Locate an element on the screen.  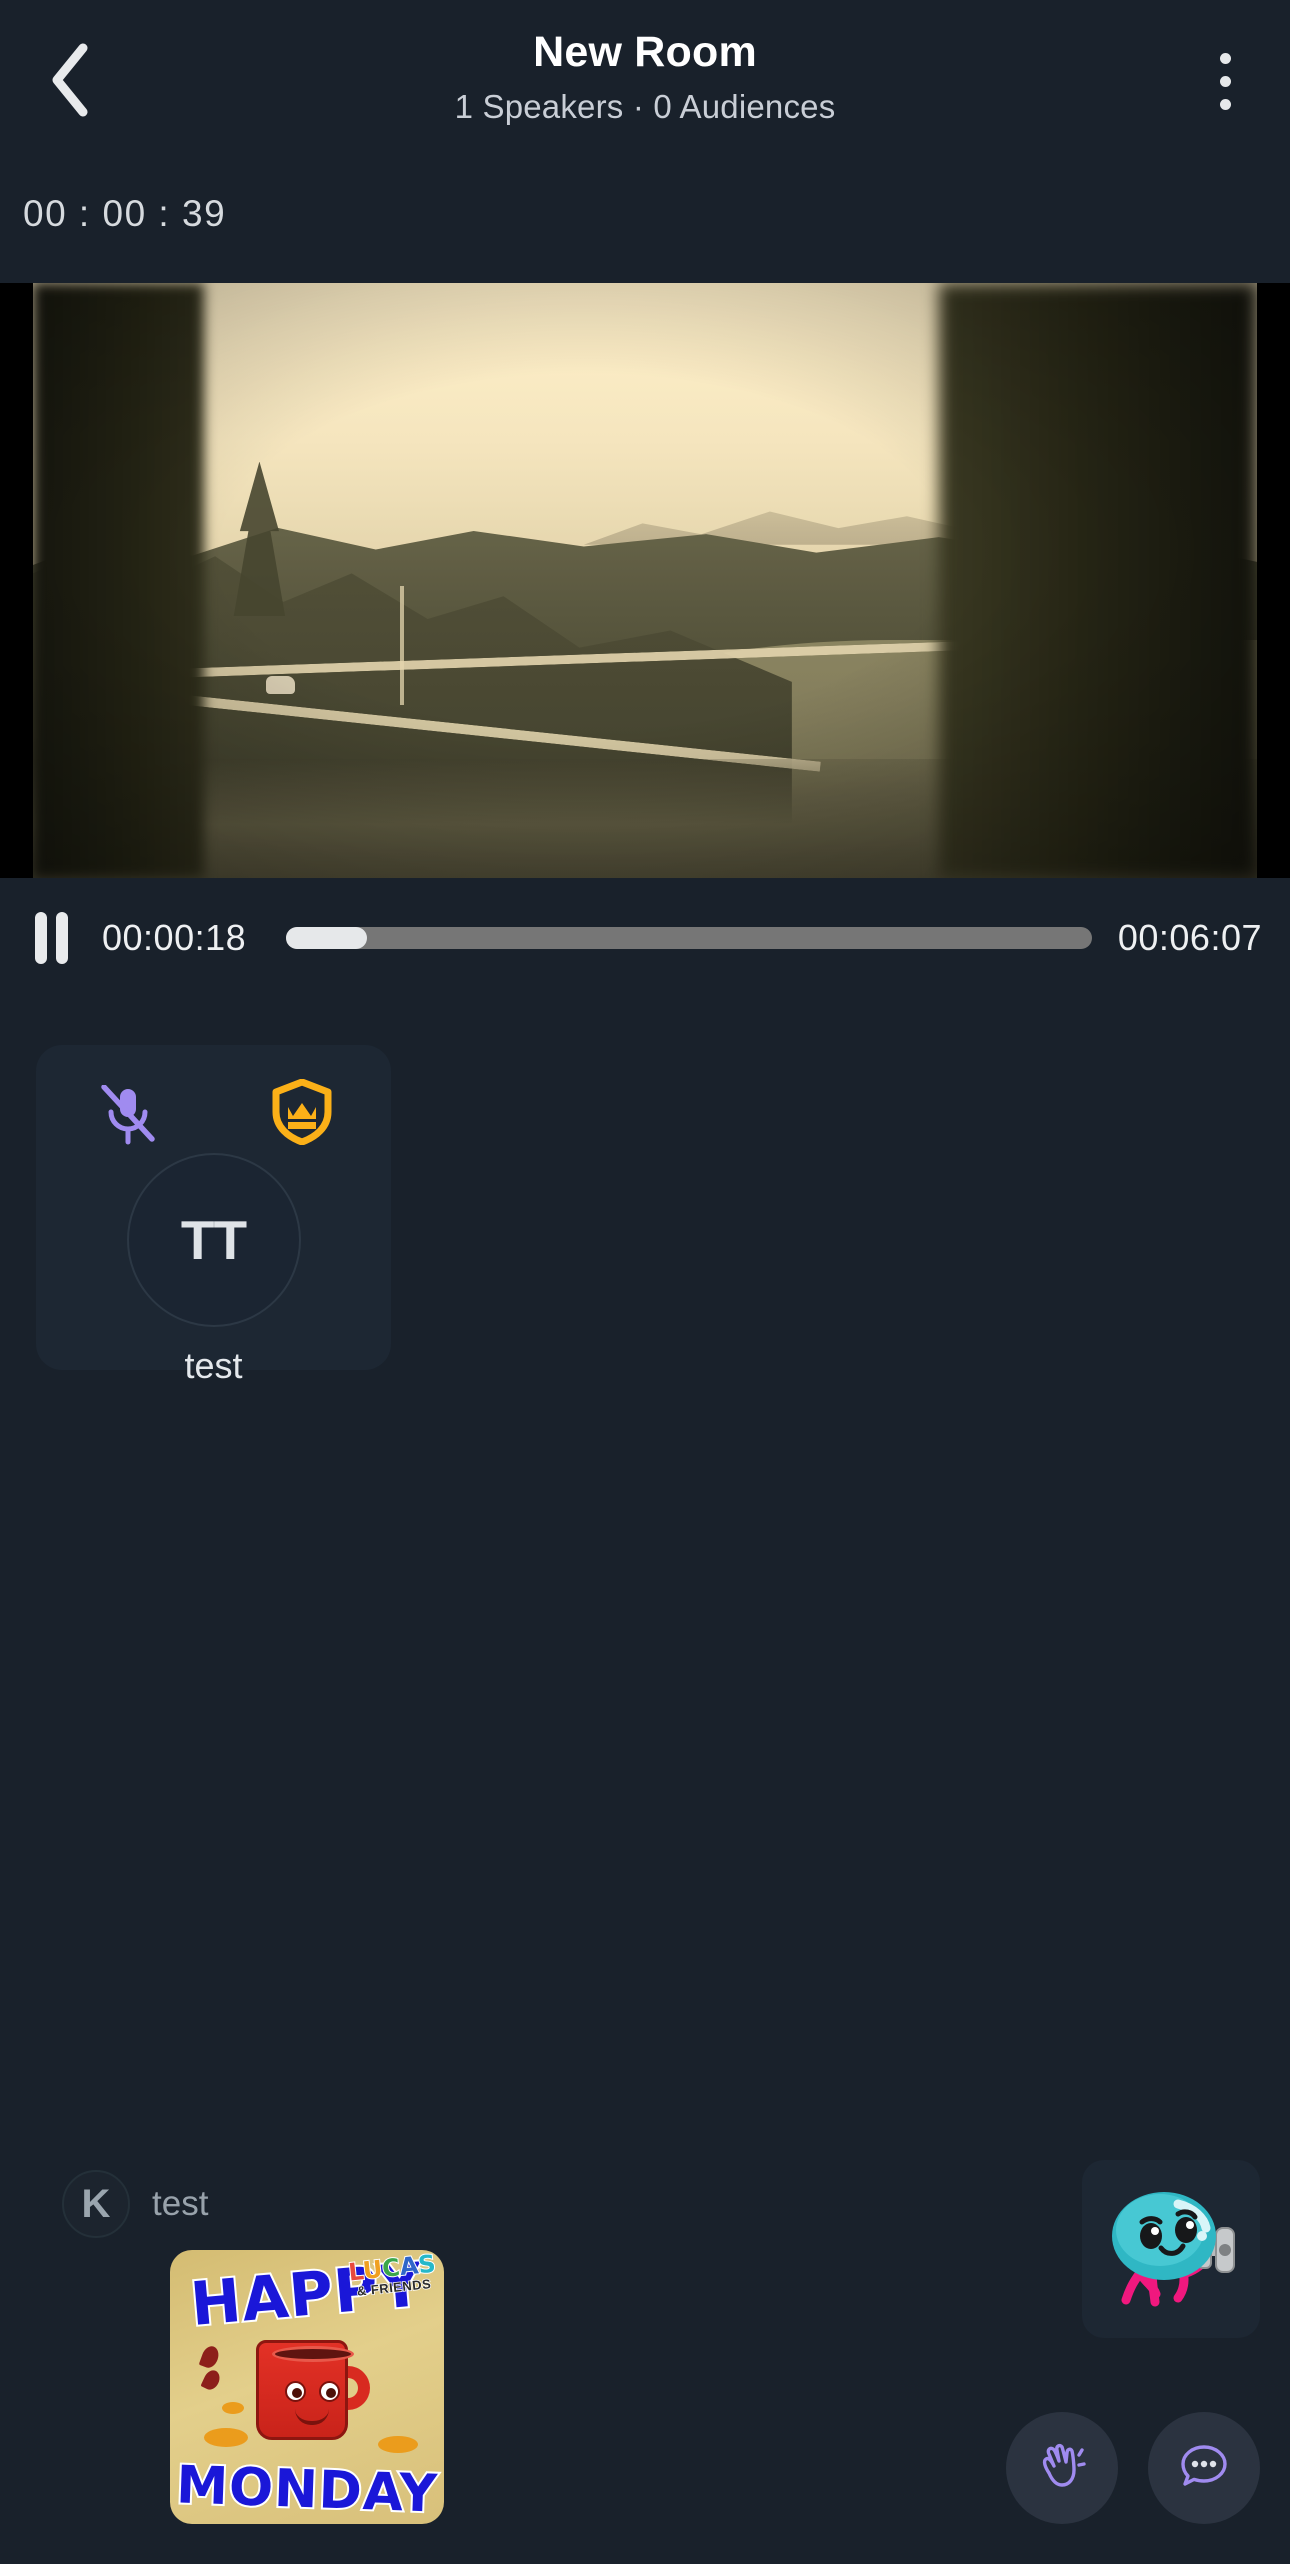
shield-crown-icon is located at coordinates (302, 1112).